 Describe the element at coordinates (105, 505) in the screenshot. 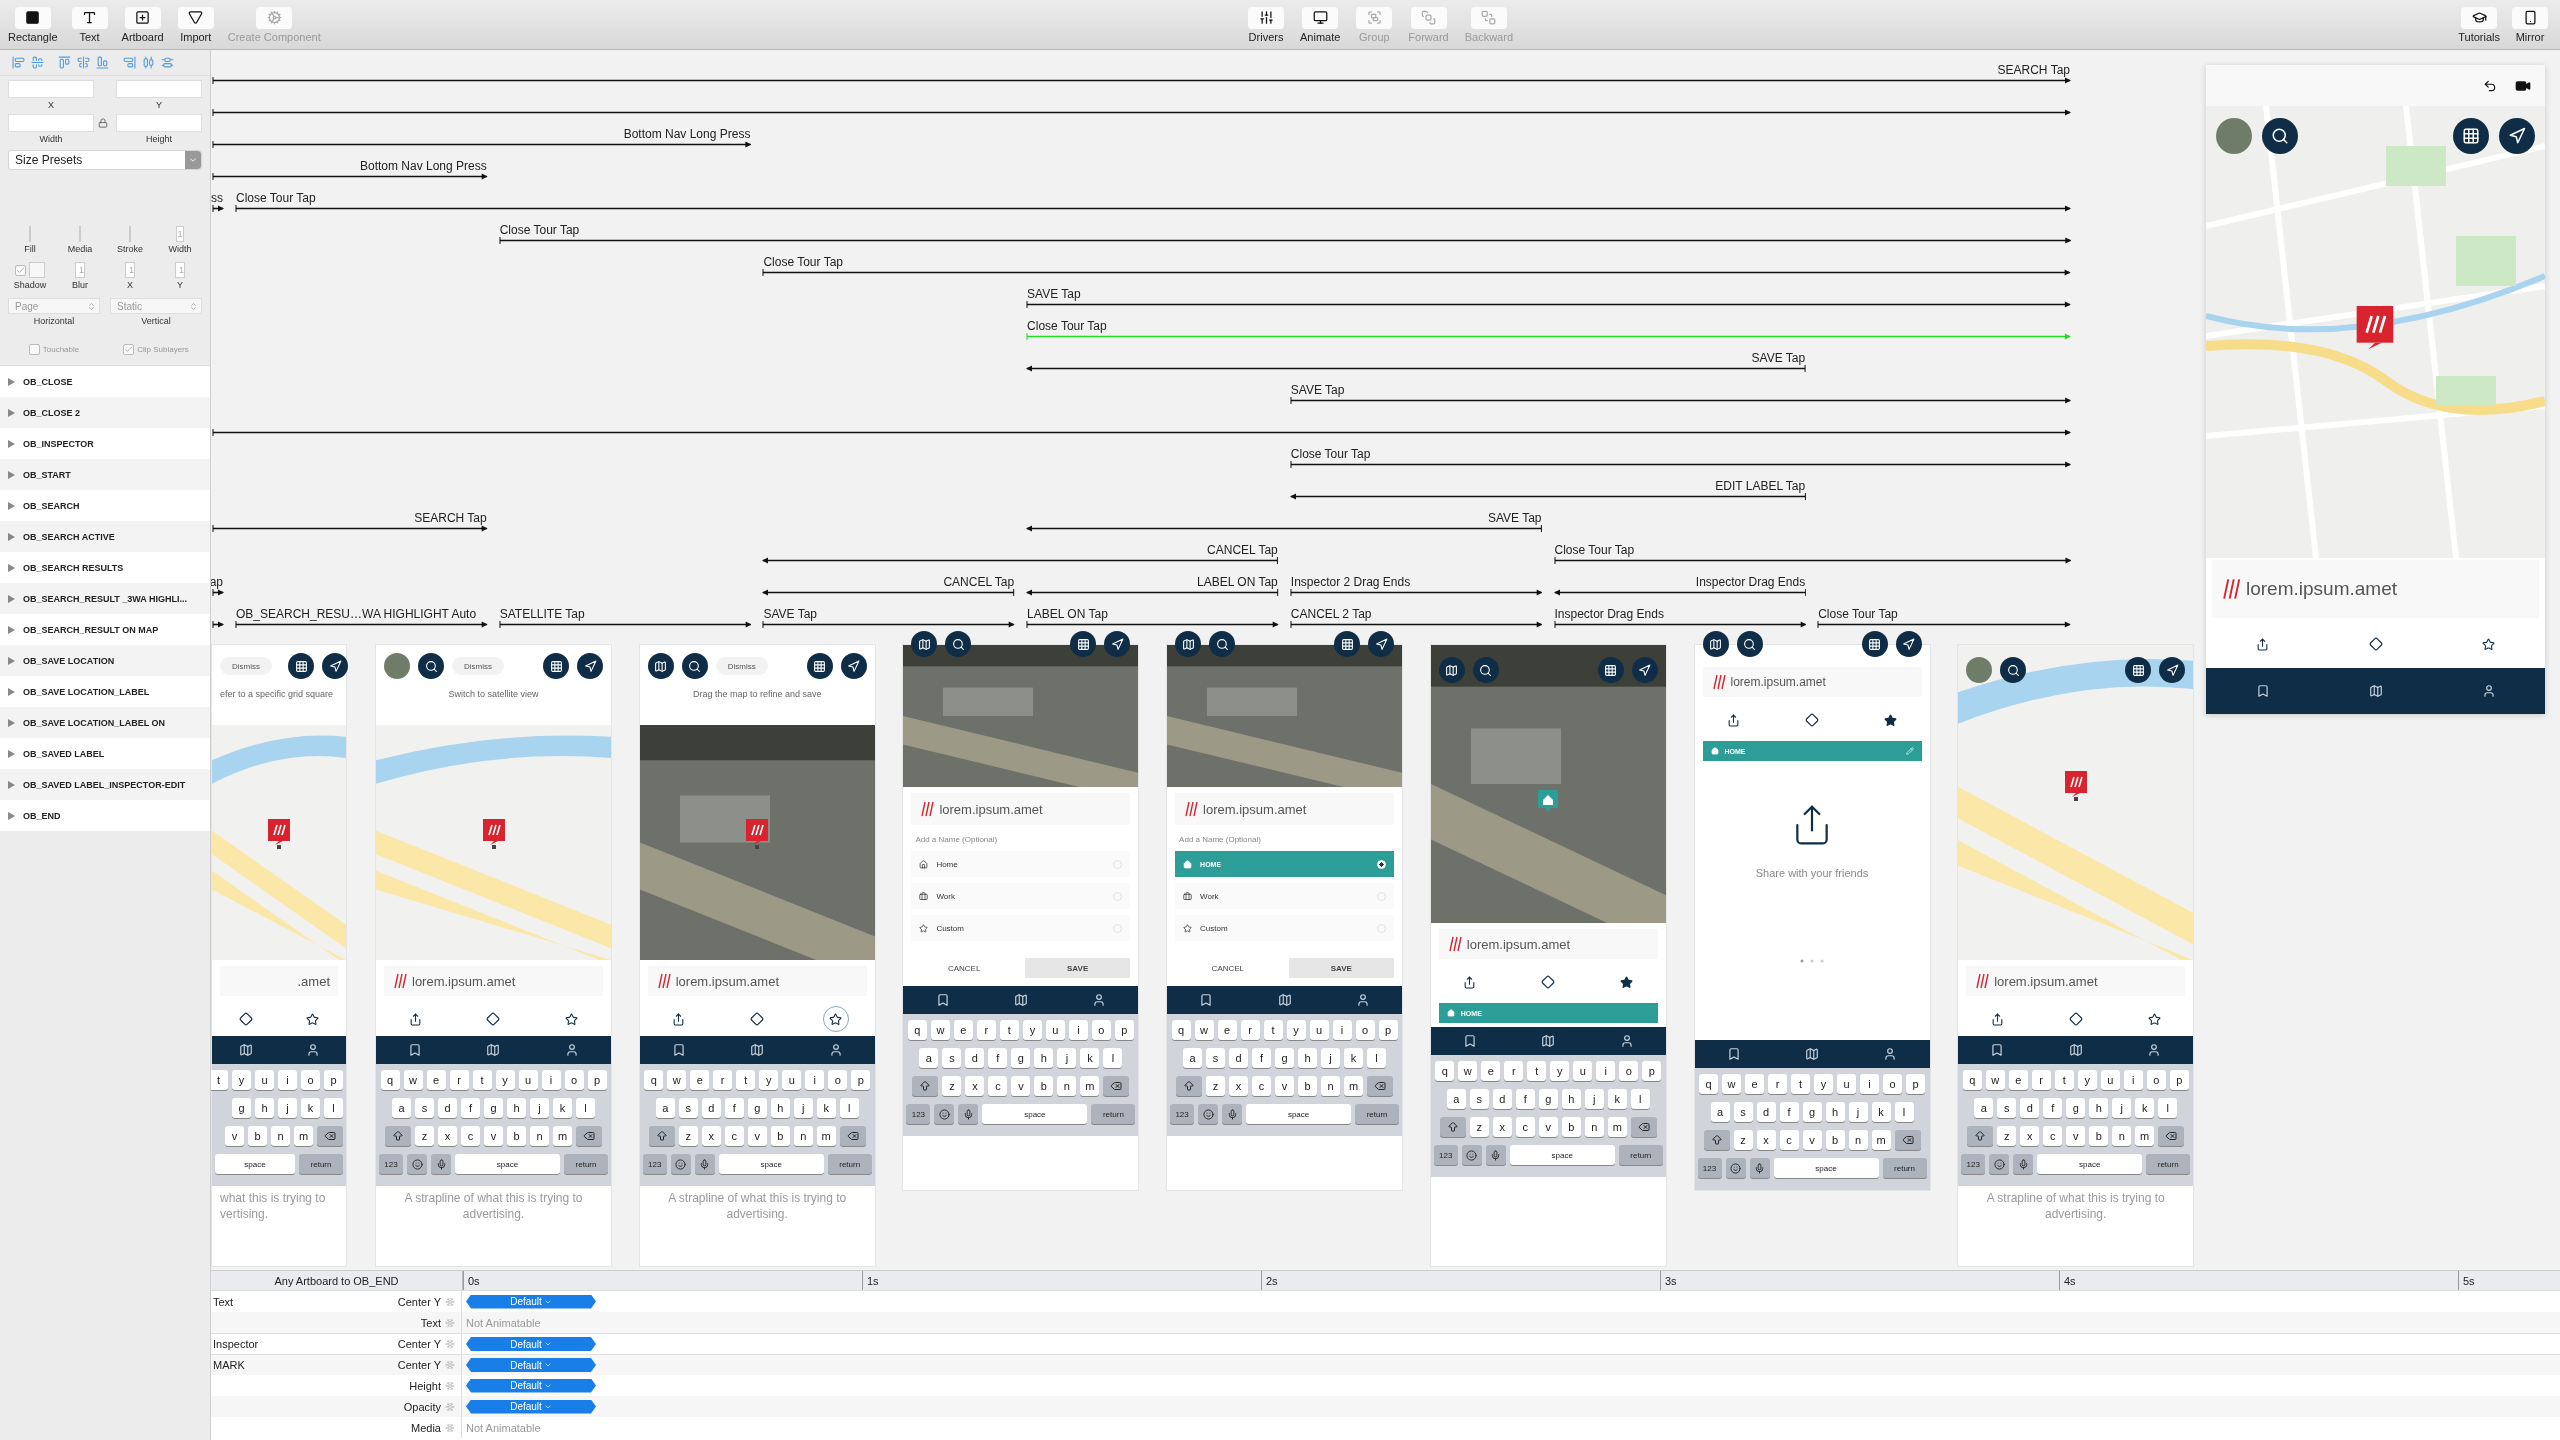

I see `layer-item: OB_SEARCH` at that location.